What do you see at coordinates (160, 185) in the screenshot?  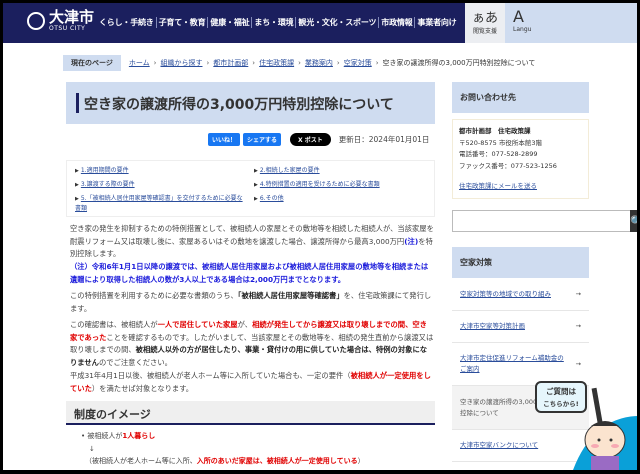 I see `toc-link: 3.譲渡する際の要件` at bounding box center [160, 185].